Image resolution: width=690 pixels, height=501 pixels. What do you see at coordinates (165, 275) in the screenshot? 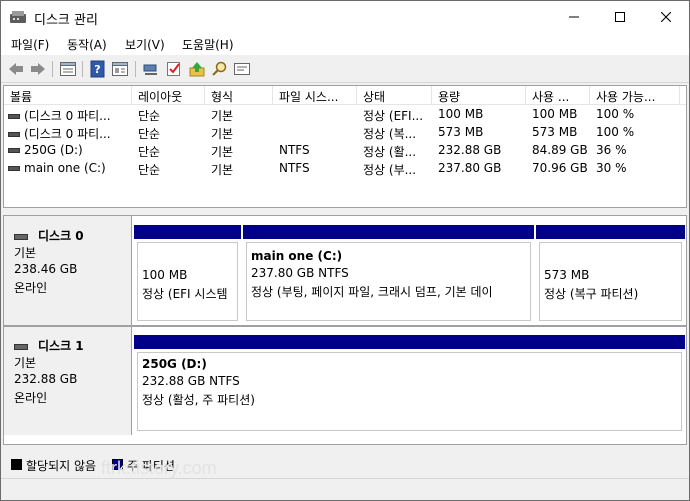
I see `partition-size: 100 MB` at bounding box center [165, 275].